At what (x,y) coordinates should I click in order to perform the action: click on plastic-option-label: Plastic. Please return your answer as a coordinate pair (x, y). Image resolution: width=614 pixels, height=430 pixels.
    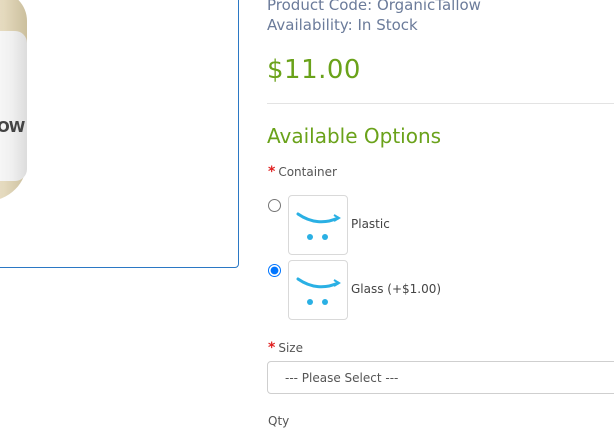
    Looking at the image, I should click on (370, 224).